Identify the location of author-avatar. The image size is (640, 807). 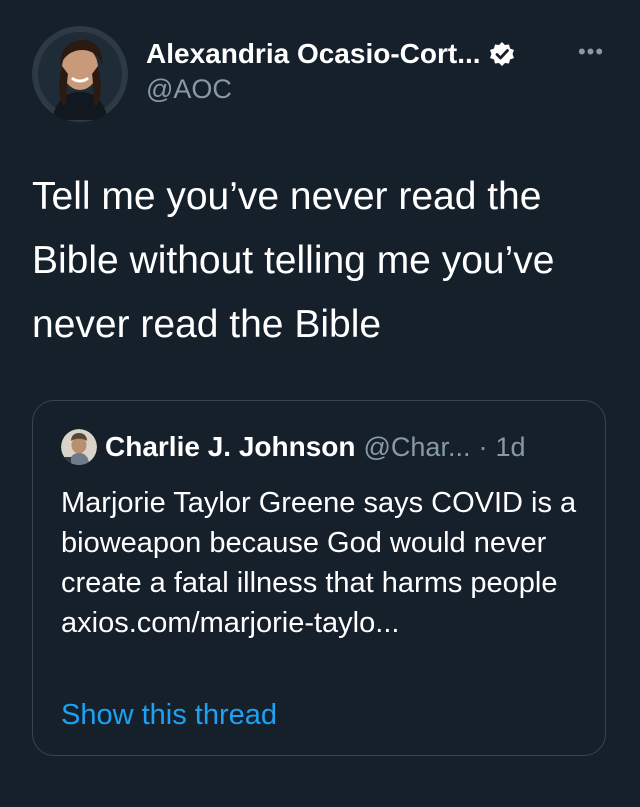
(80, 74).